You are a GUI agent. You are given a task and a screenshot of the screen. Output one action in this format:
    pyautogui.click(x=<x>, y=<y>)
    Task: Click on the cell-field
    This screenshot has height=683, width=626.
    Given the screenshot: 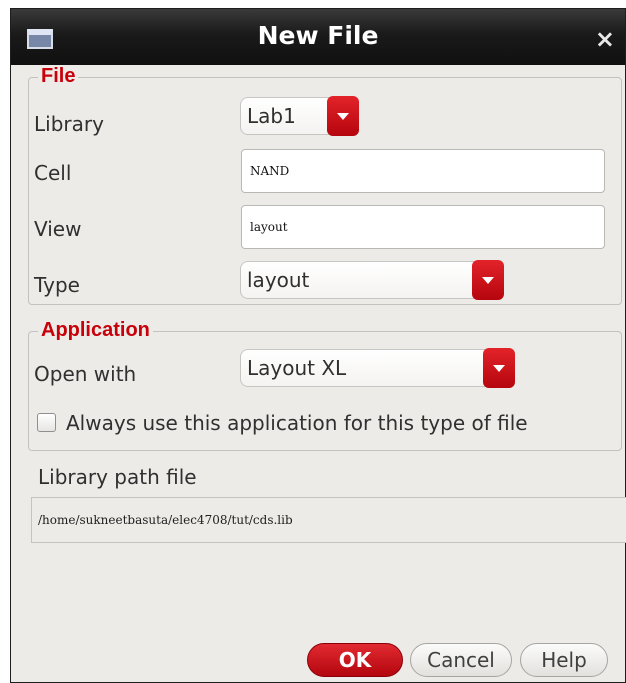 What is the action you would take?
    pyautogui.click(x=423, y=171)
    